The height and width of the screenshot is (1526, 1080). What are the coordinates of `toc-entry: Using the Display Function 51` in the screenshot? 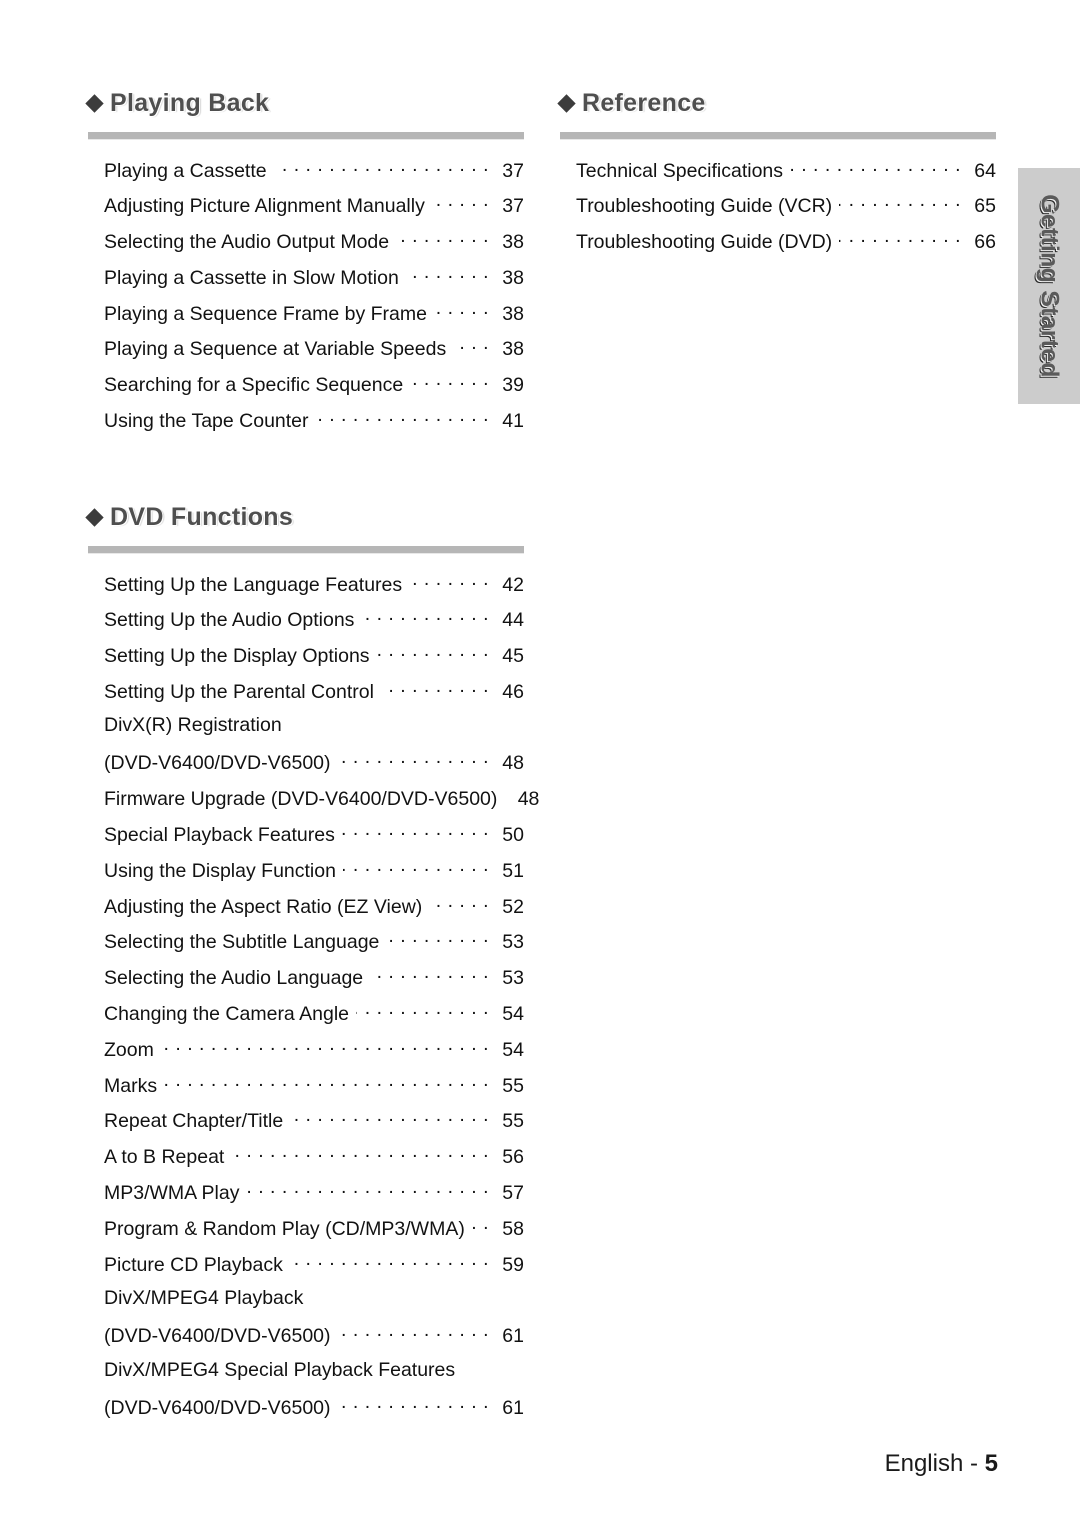 It's located at (314, 875).